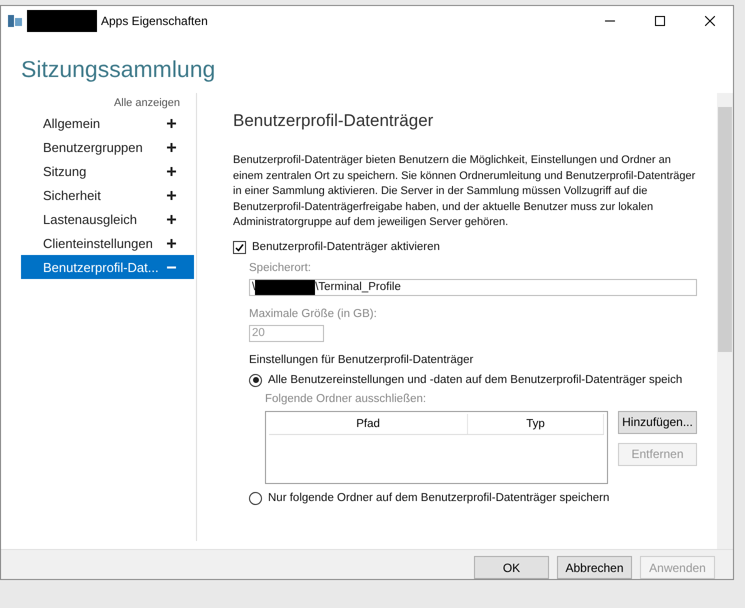 The width and height of the screenshot is (745, 608). I want to click on dialog-button: Abbrechen, so click(594, 567).